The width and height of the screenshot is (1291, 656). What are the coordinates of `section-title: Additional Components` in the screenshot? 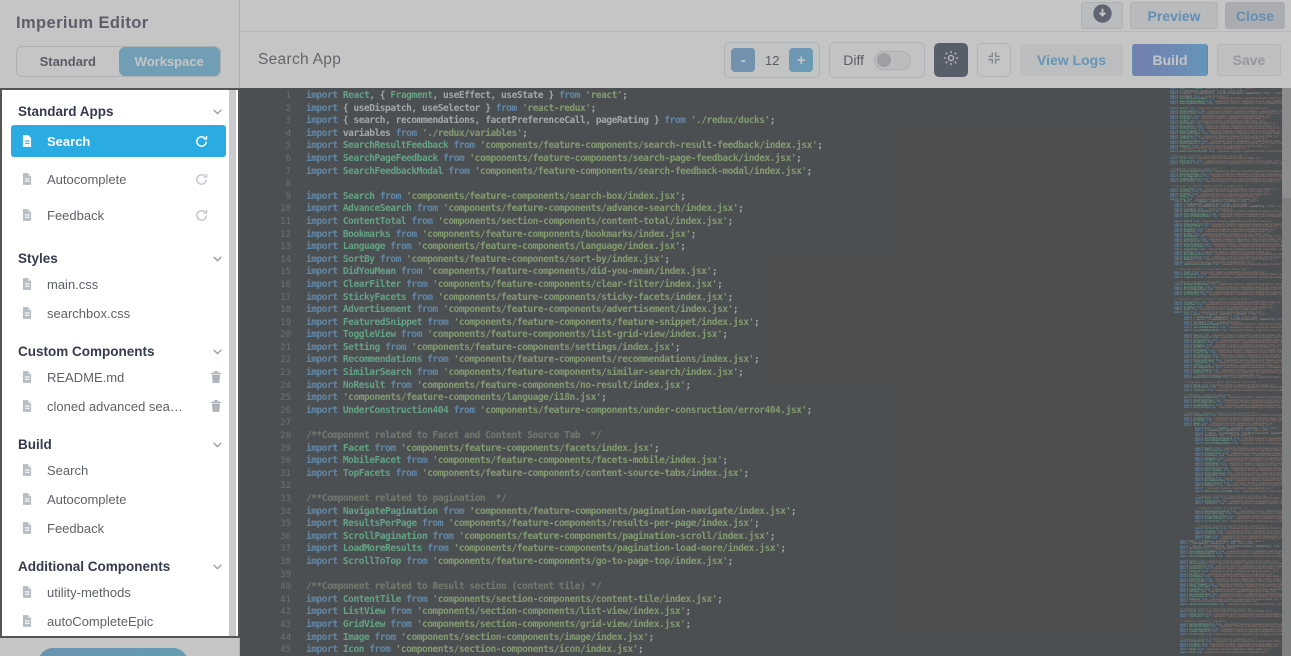 It's located at (94, 566).